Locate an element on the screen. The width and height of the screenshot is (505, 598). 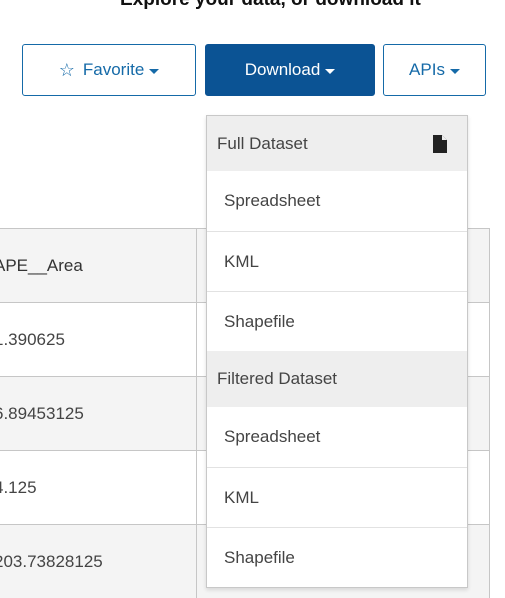
favorite-button: ☆ Favorite is located at coordinates (109, 70).